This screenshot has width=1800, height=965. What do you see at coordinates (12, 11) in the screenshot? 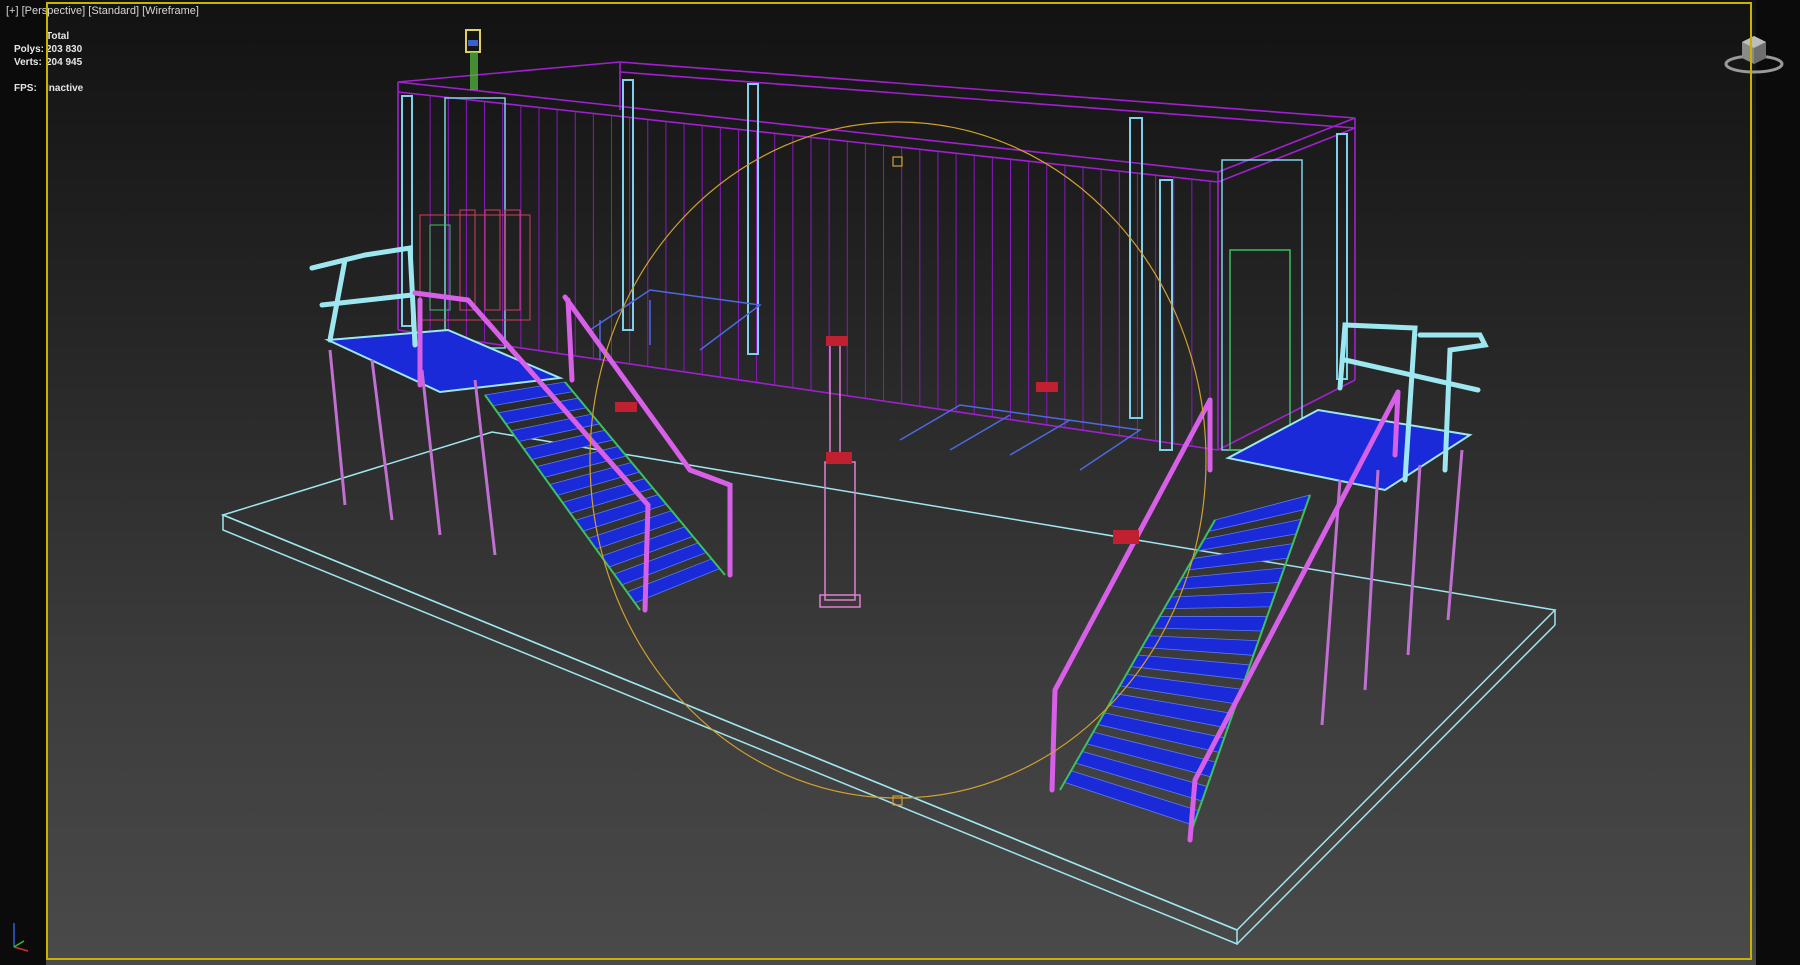
I see `viewport-menu: [+]` at bounding box center [12, 11].